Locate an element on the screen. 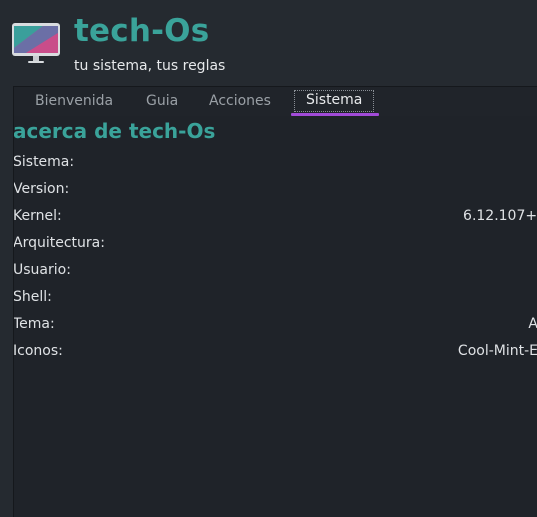 The width and height of the screenshot is (537, 517). info-label: Sistema: is located at coordinates (44, 162).